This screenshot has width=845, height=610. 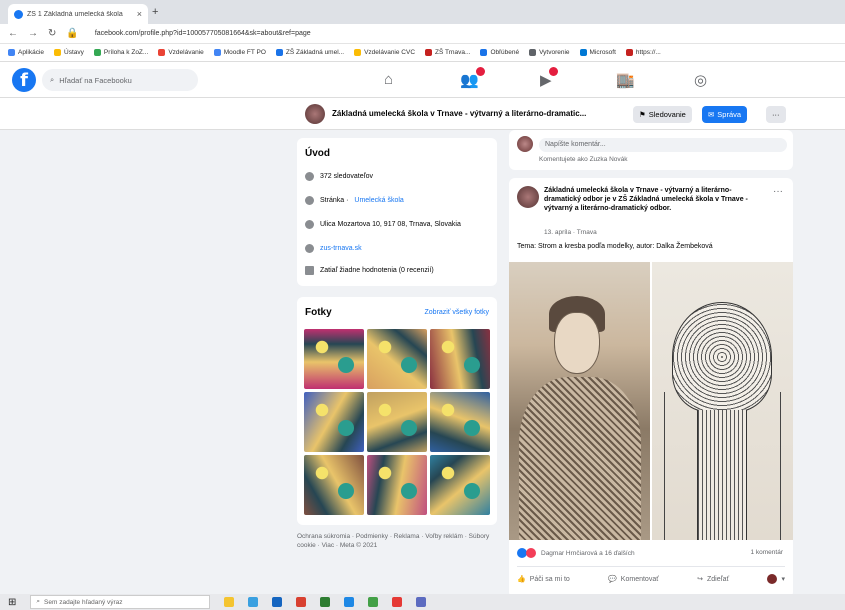 I want to click on portrait-robe, so click(x=580, y=458).